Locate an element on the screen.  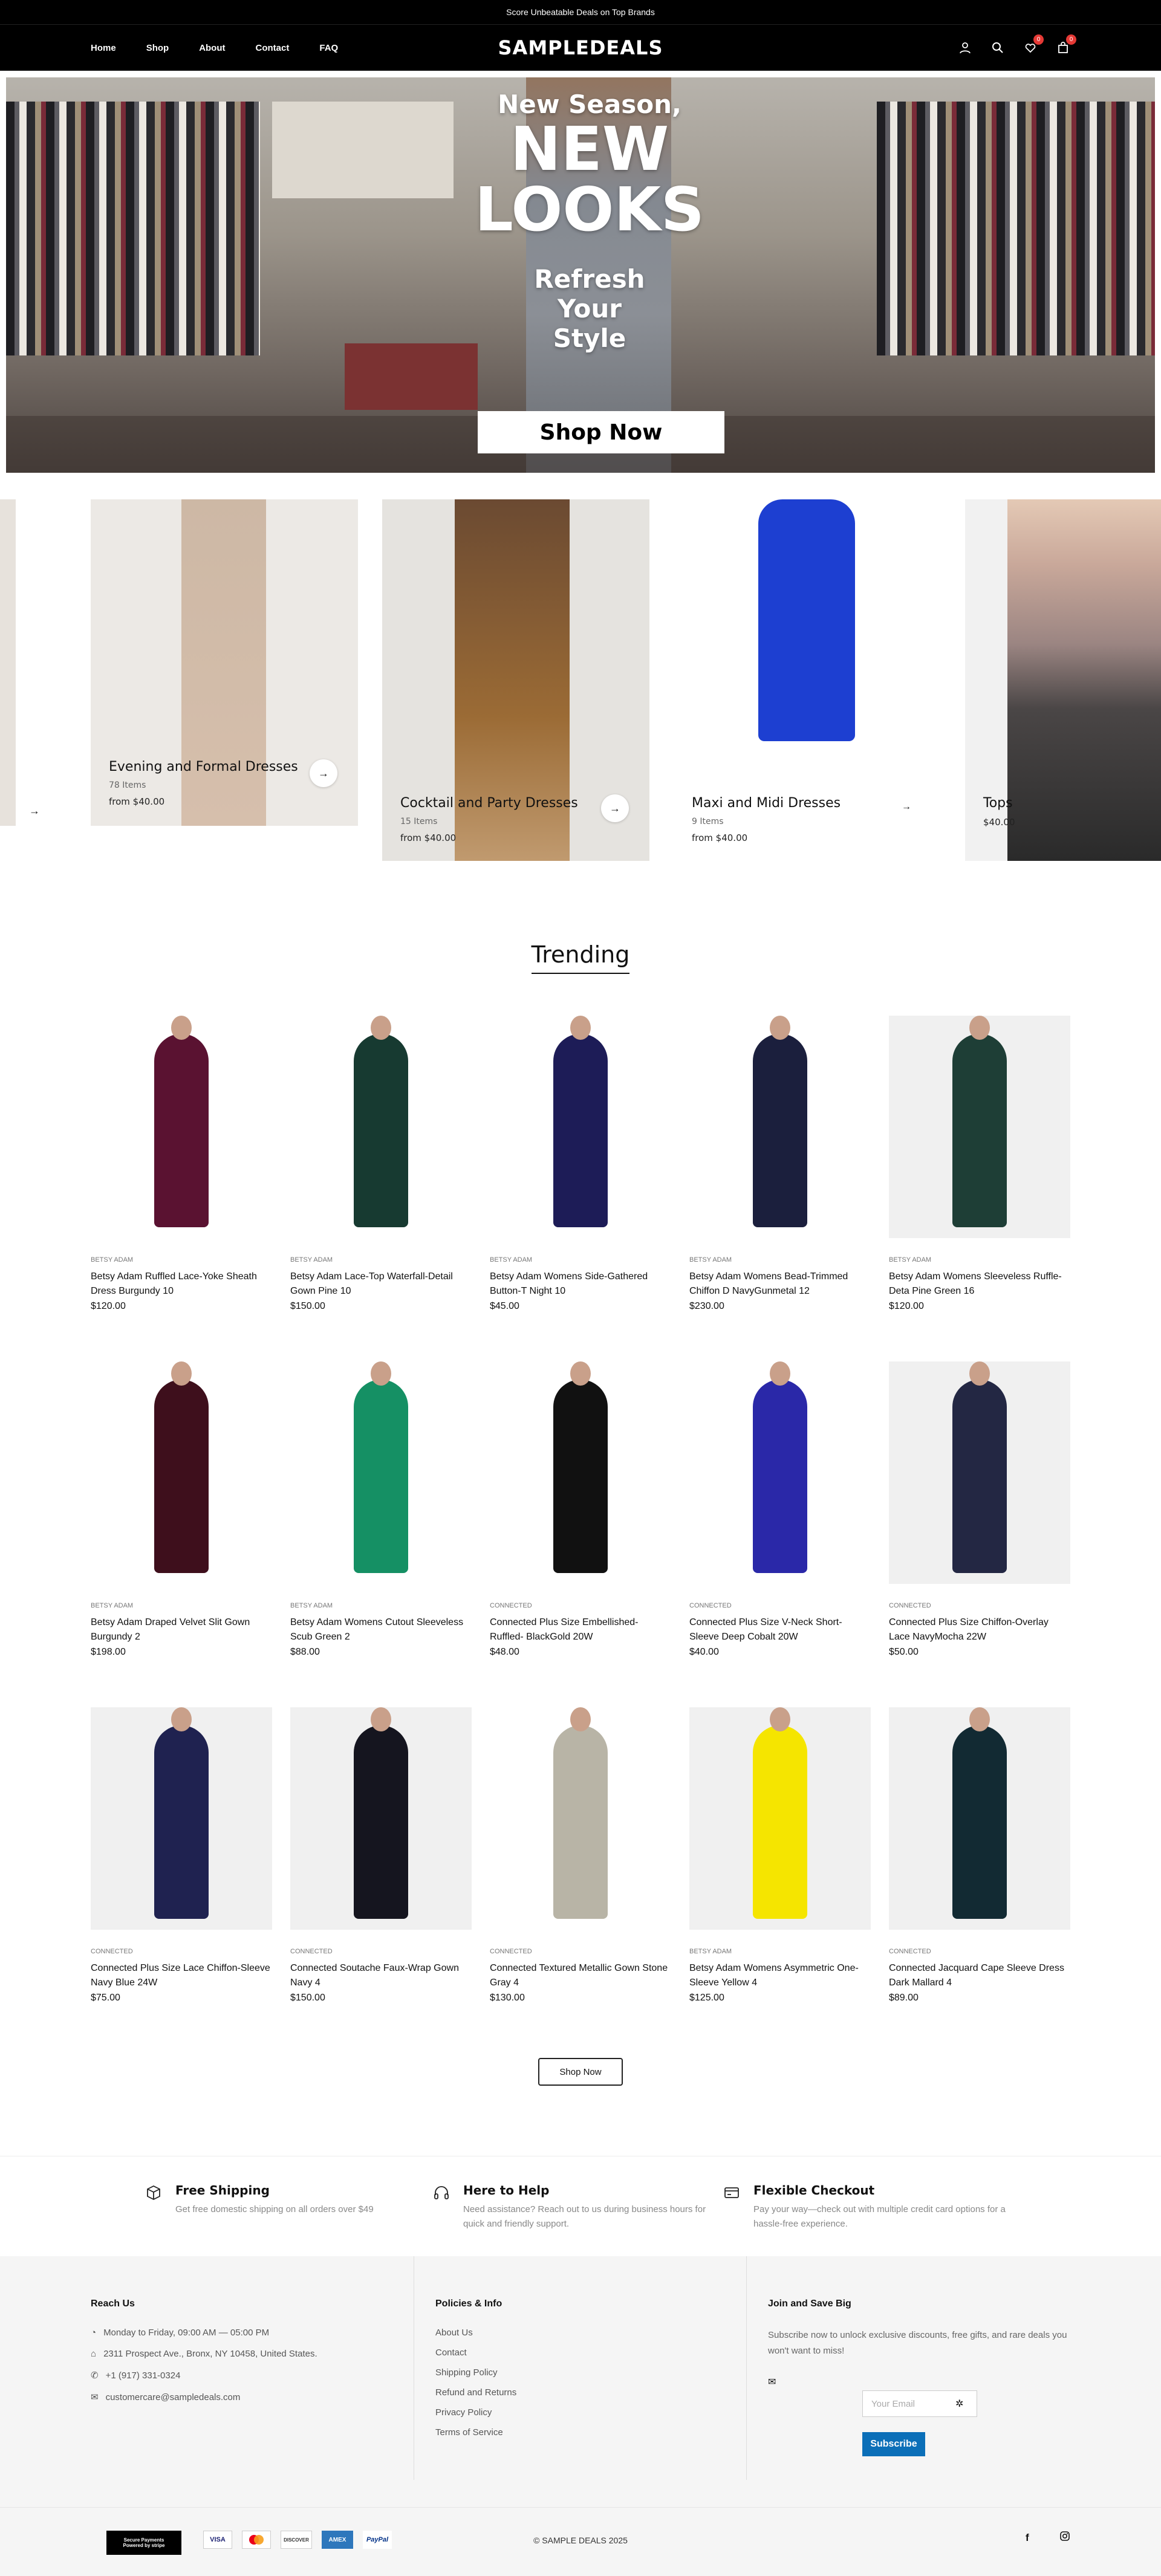
footer-phone: +1 (917) 331-0324 is located at coordinates (143, 2376).